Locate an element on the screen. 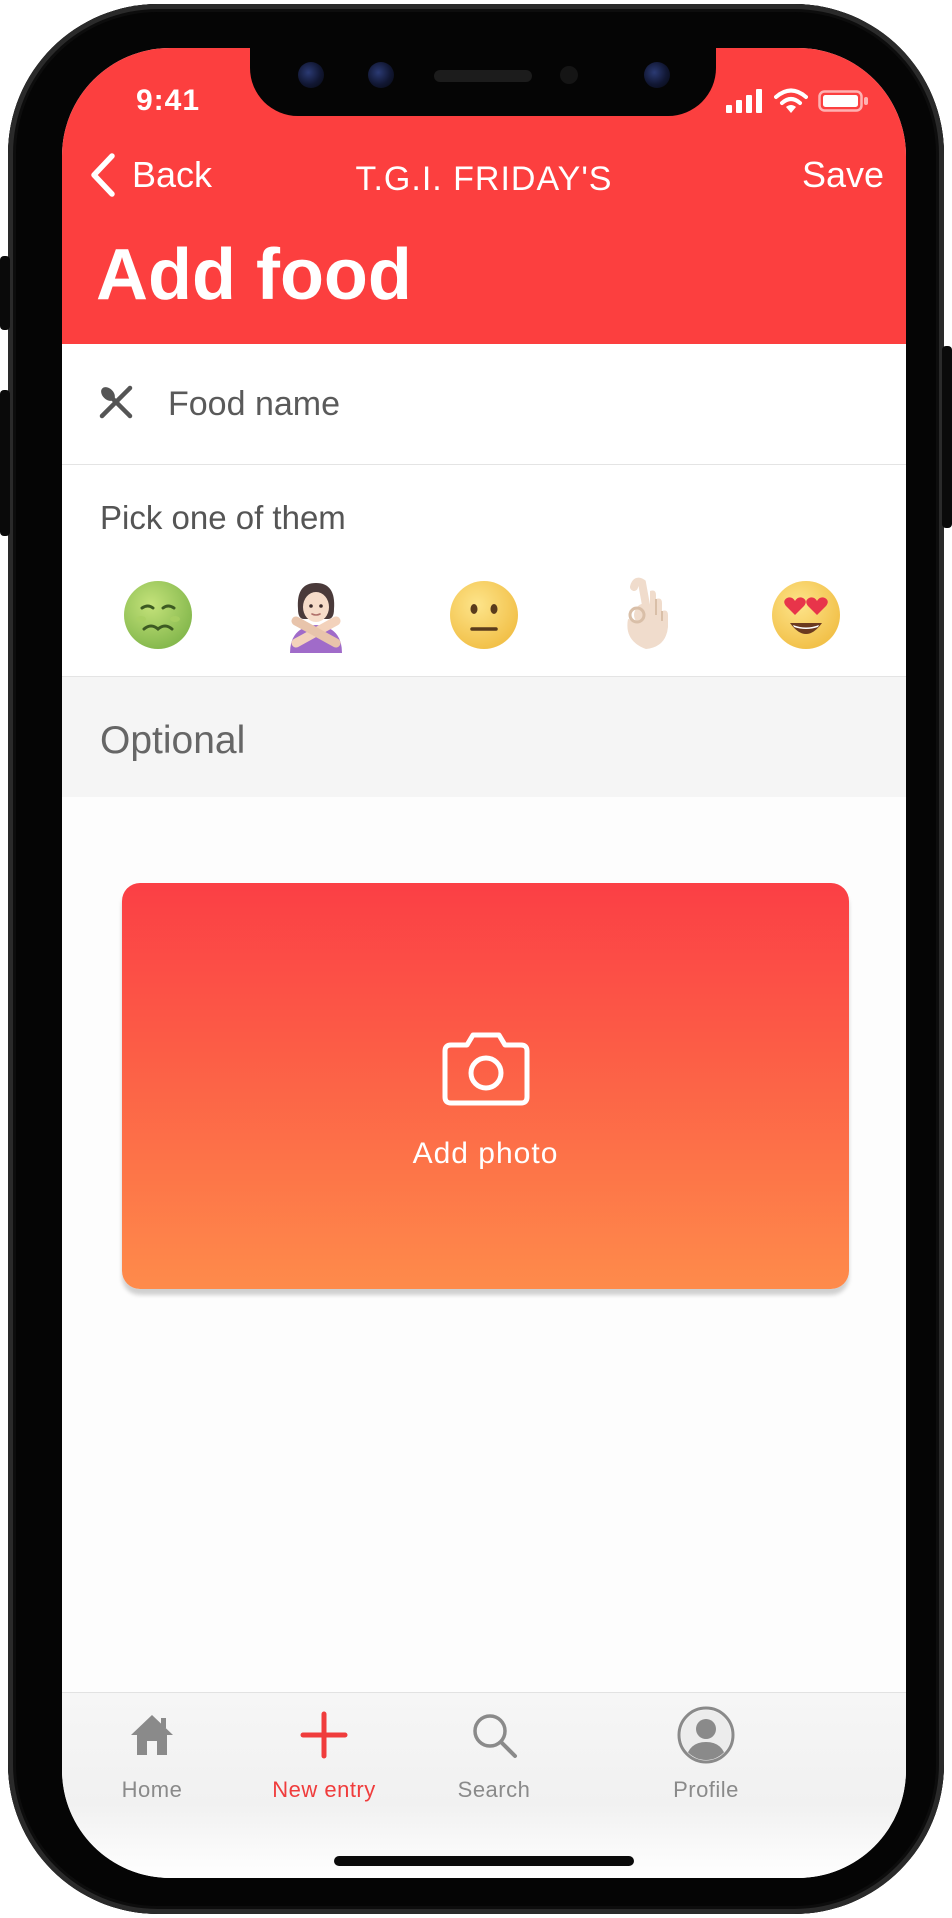  notch is located at coordinates (483, 82).